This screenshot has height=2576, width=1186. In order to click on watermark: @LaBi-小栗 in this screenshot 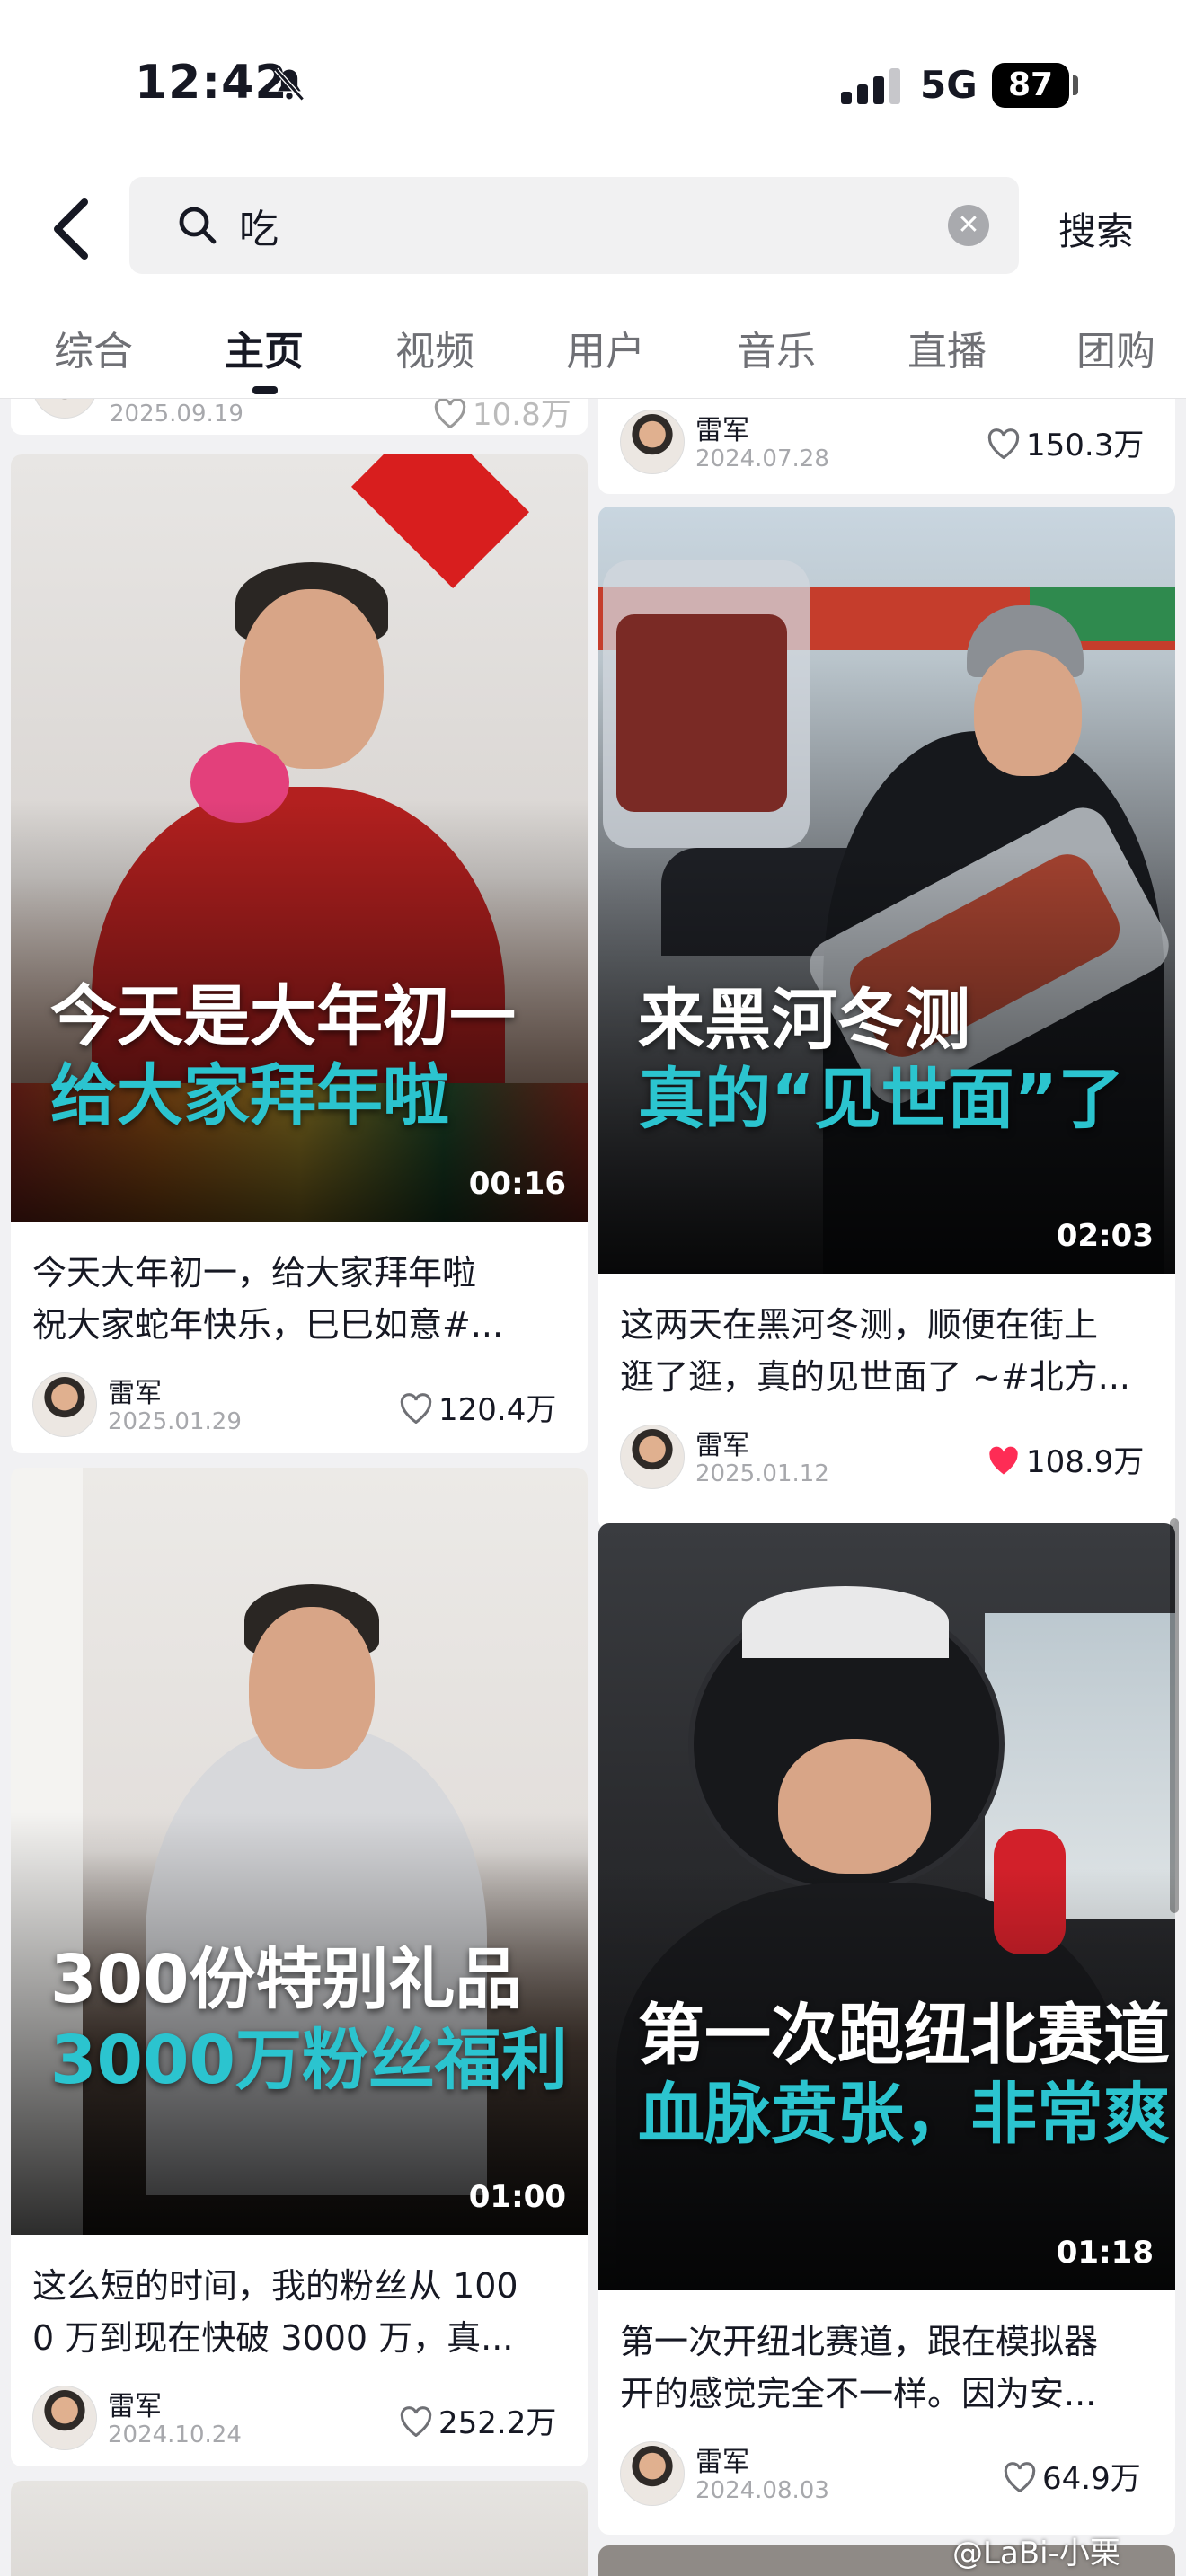, I will do `click(1036, 2554)`.